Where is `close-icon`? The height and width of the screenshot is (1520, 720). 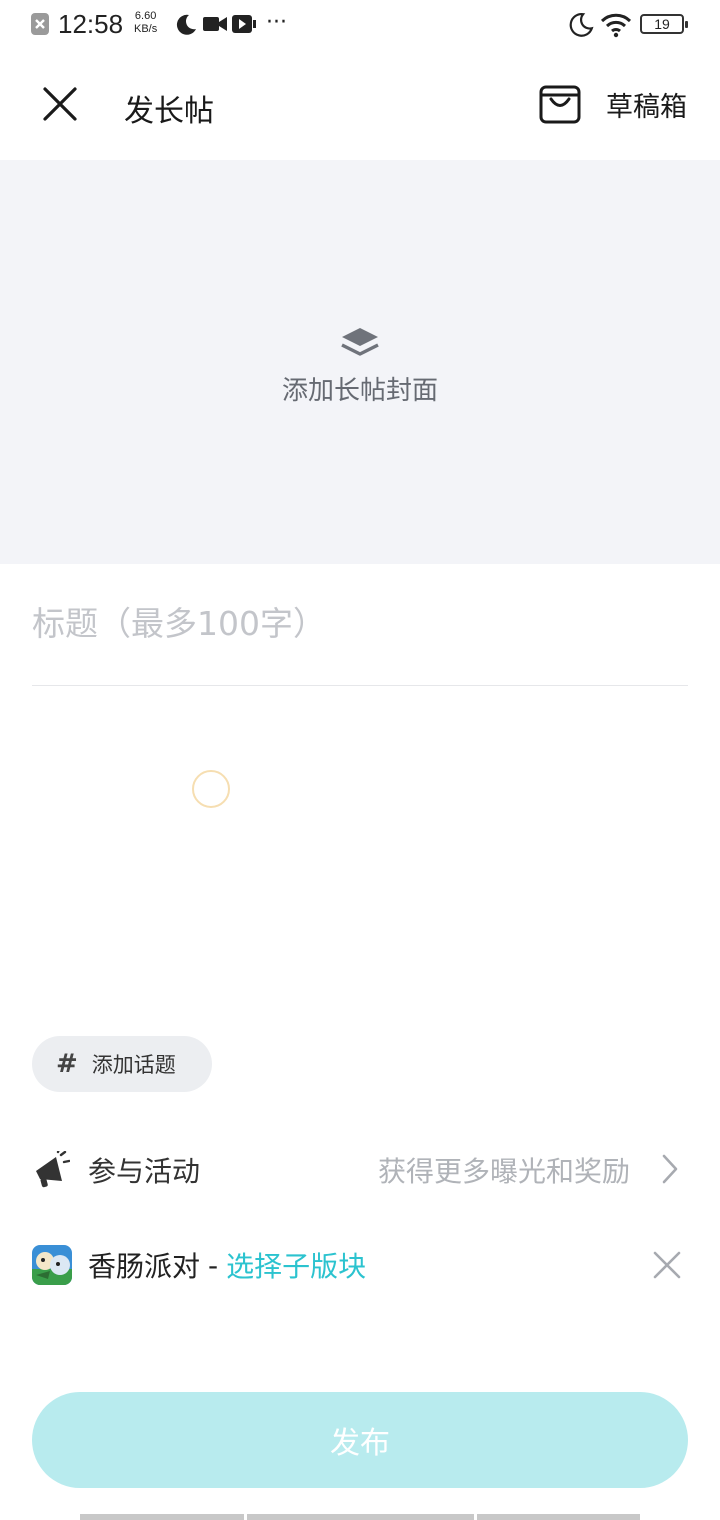 close-icon is located at coordinates (60, 104).